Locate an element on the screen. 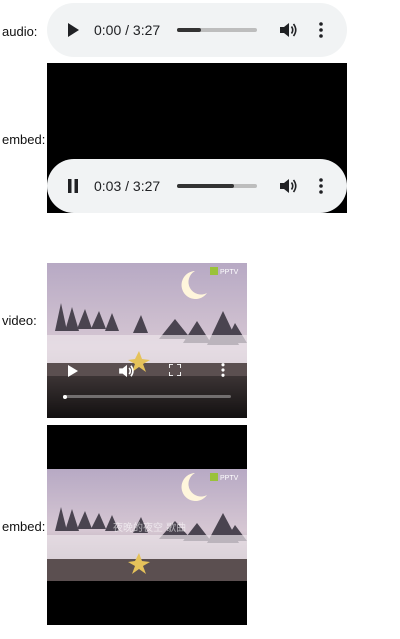 The height and width of the screenshot is (639, 400). embed-label-2: embed: is located at coordinates (24, 526).